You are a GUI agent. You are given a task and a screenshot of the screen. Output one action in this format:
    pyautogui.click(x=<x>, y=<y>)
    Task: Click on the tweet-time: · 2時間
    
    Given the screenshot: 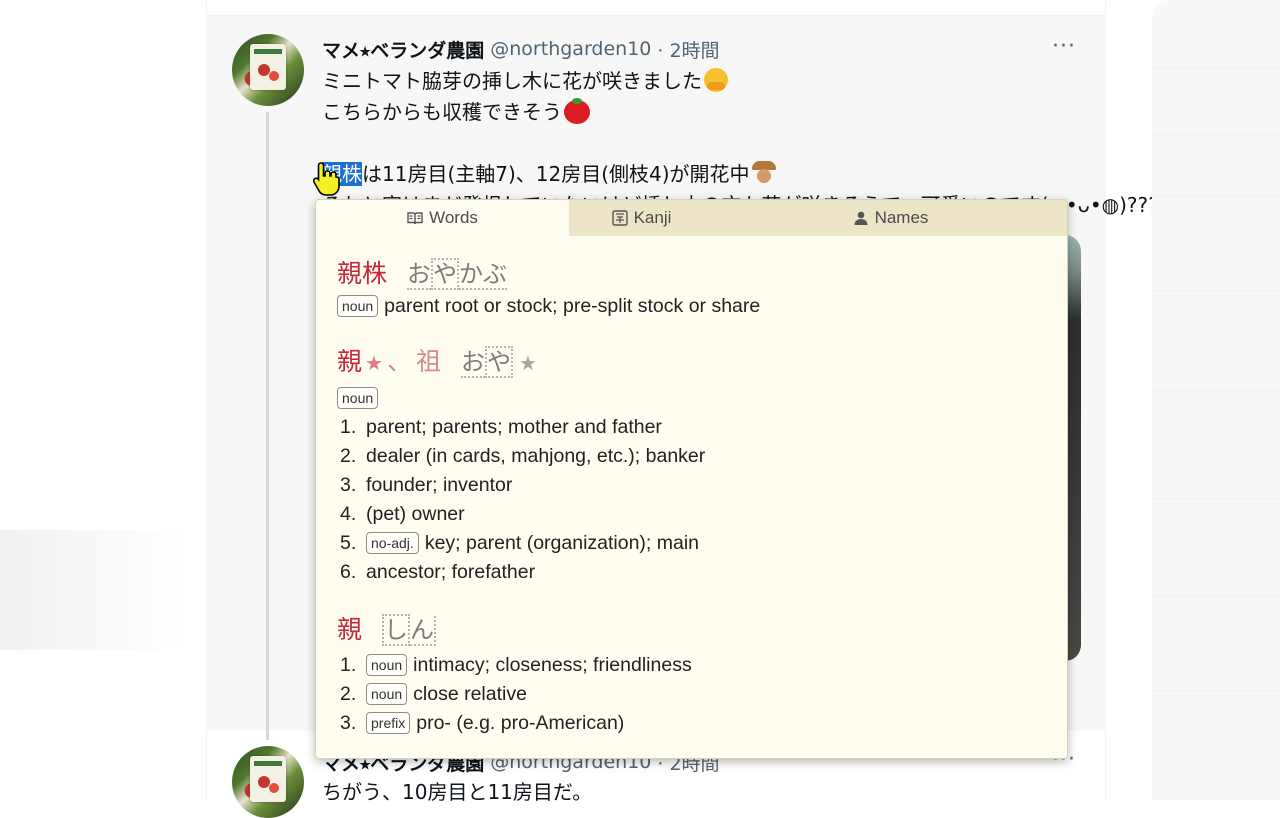 What is the action you would take?
    pyautogui.click(x=688, y=49)
    